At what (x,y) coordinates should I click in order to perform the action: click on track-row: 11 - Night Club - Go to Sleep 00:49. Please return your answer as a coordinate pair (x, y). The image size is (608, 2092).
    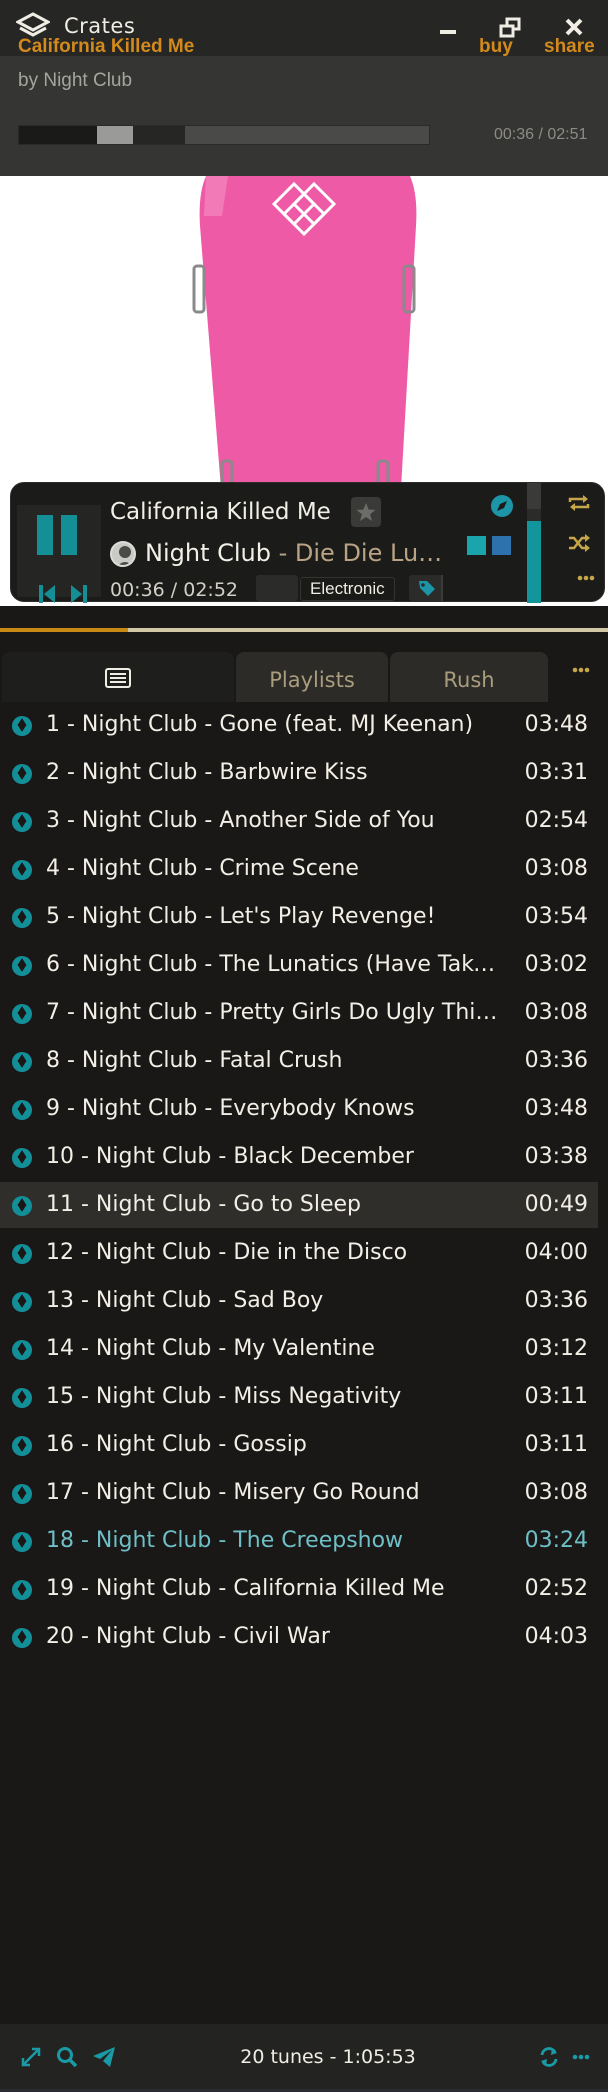
    Looking at the image, I should click on (299, 1205).